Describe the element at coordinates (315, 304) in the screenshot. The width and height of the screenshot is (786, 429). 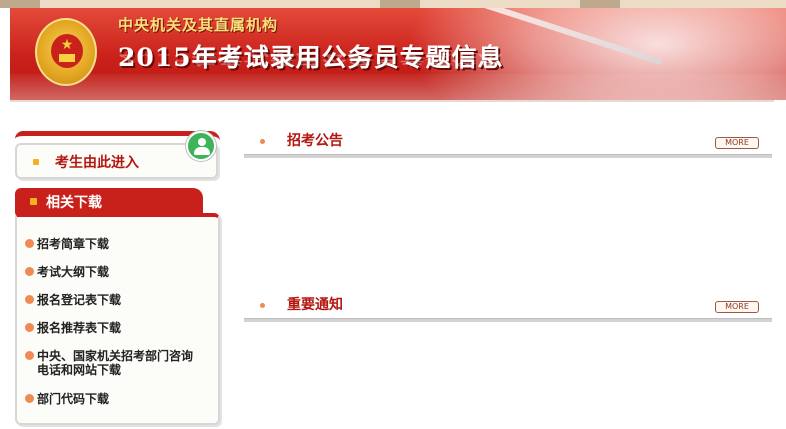
I see `section-title-notices: 重要通知` at that location.